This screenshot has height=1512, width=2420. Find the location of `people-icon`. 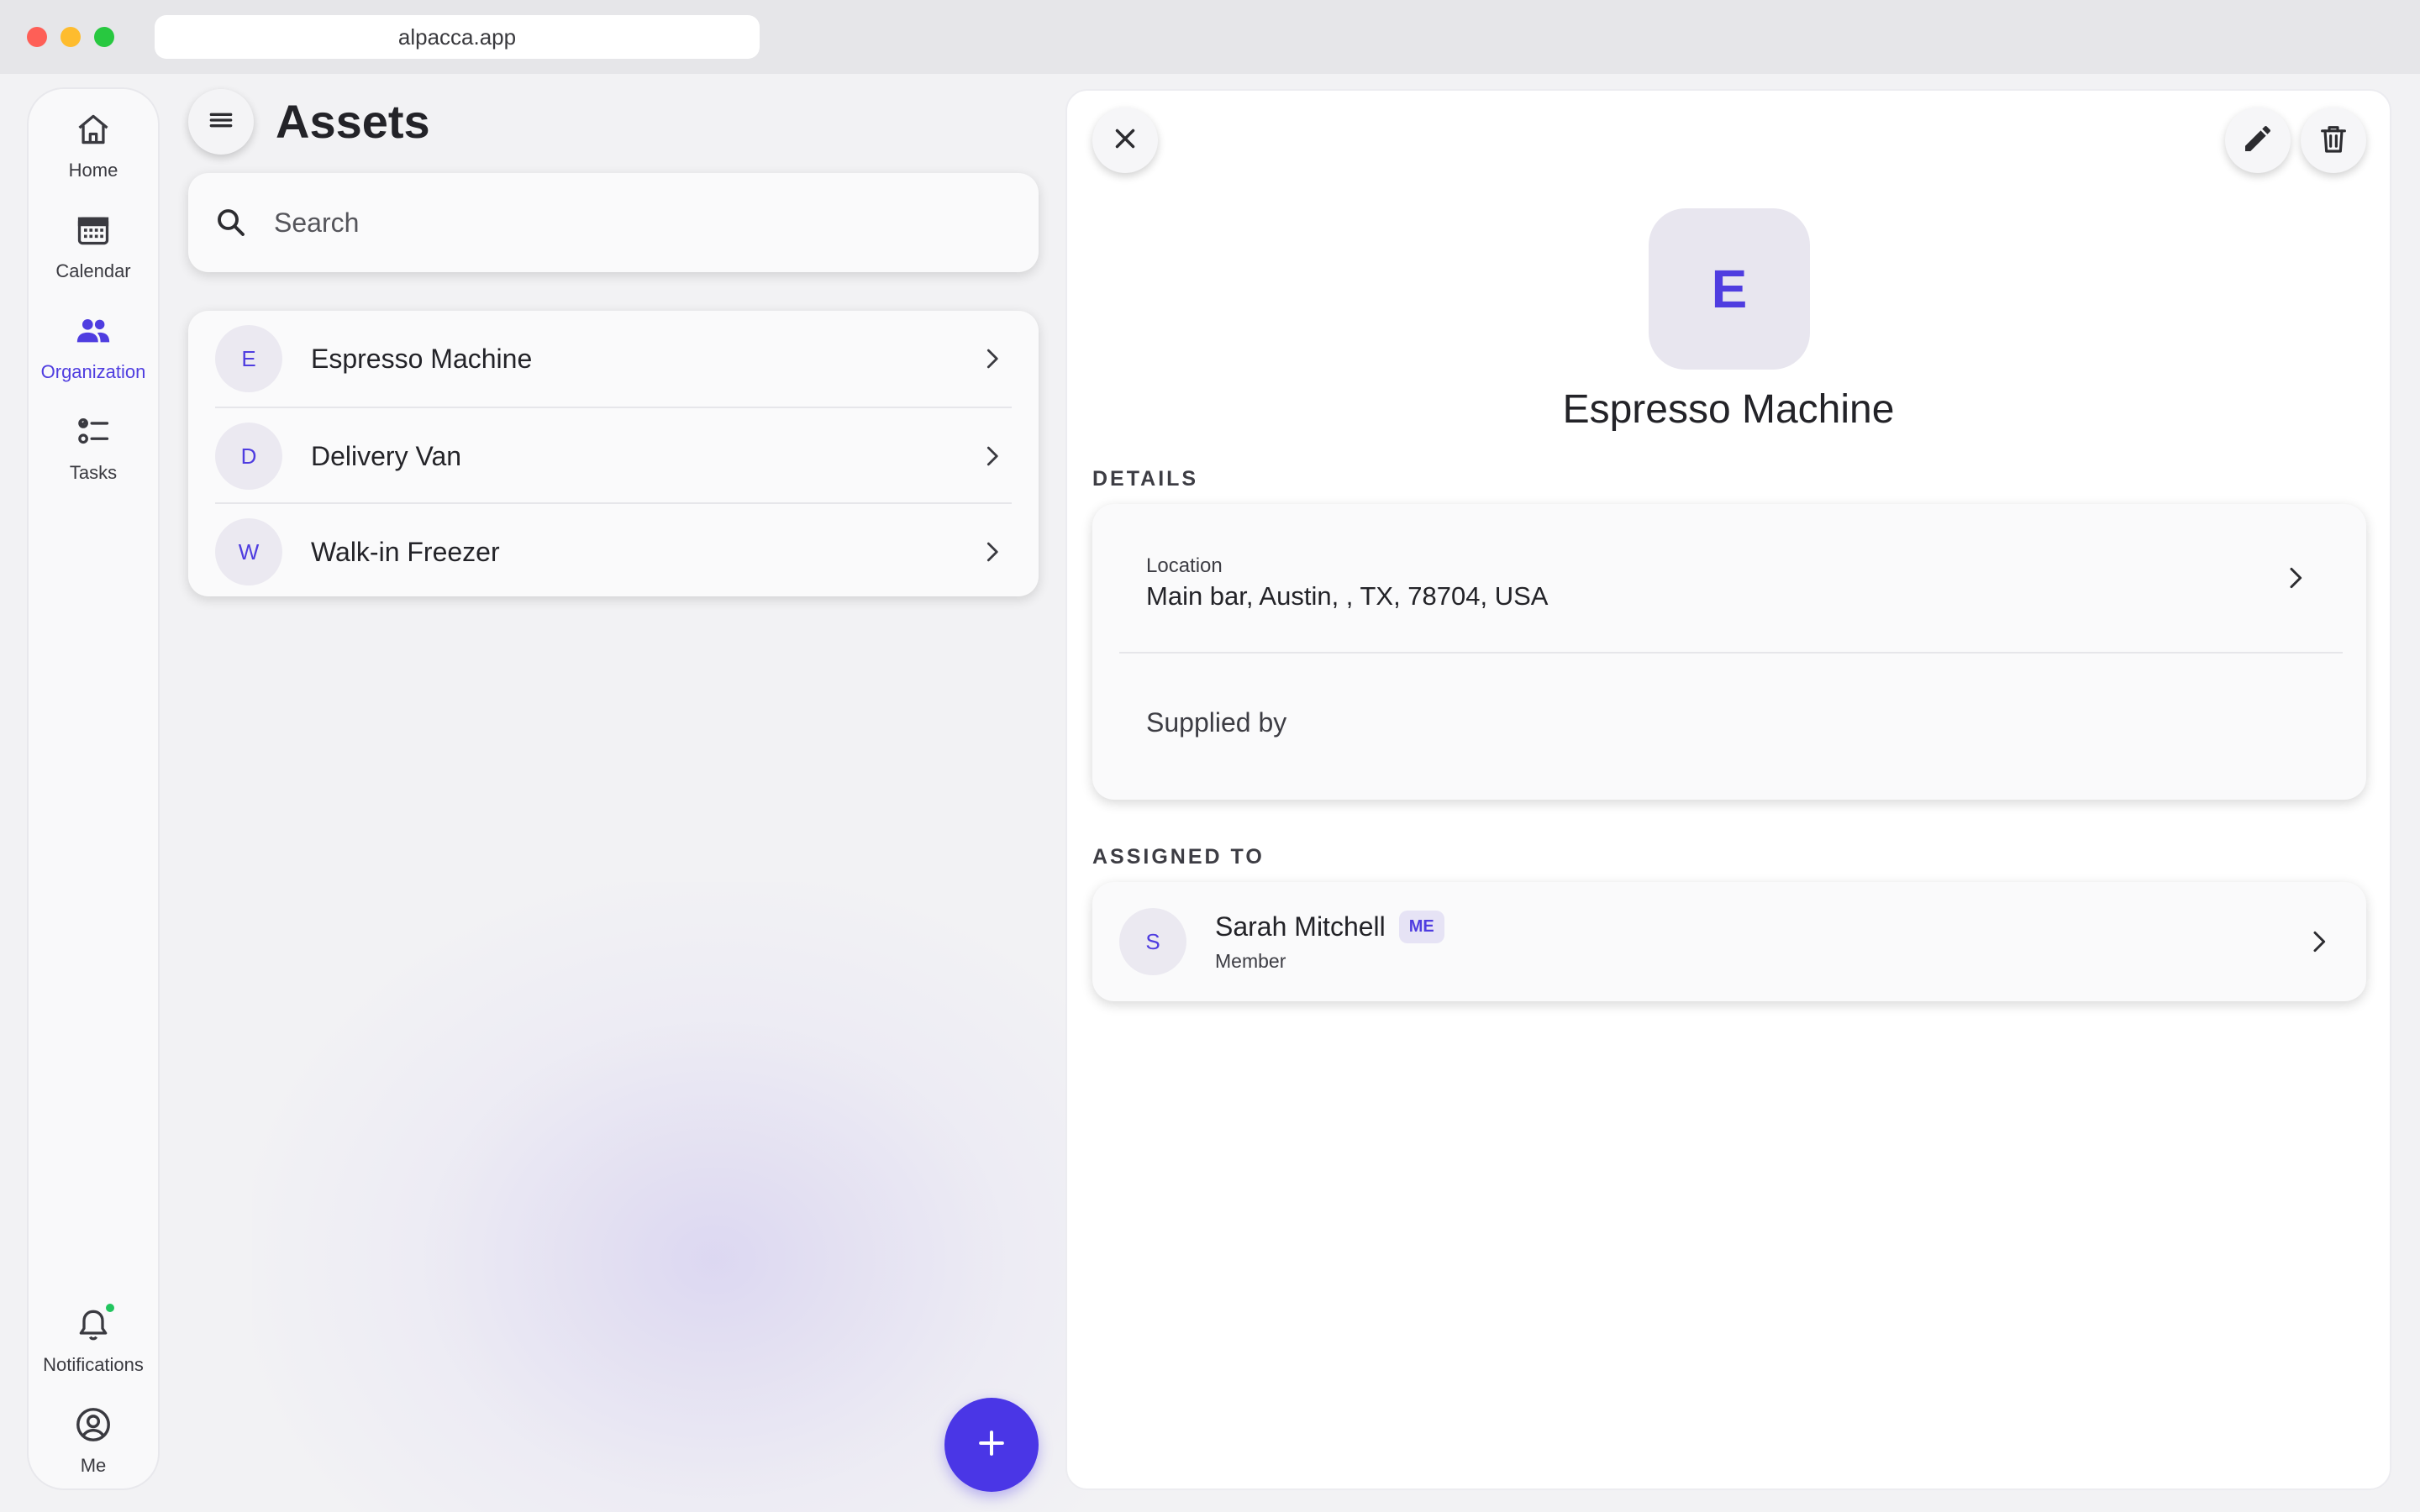

people-icon is located at coordinates (93, 331).